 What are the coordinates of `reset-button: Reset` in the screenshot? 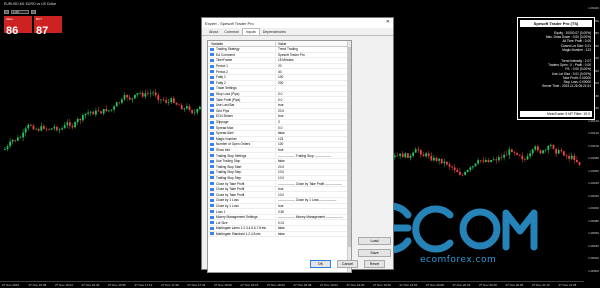 It's located at (374, 264).